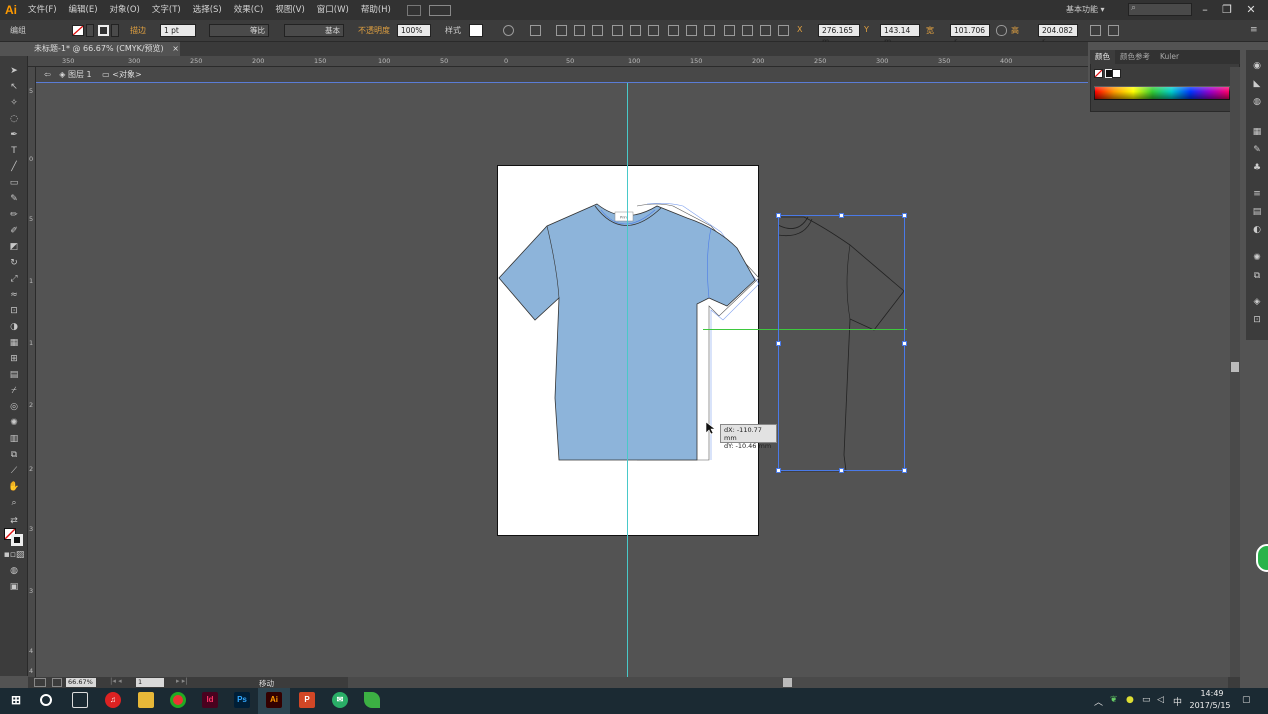  What do you see at coordinates (627, 380) in the screenshot?
I see `vertical-guide` at bounding box center [627, 380].